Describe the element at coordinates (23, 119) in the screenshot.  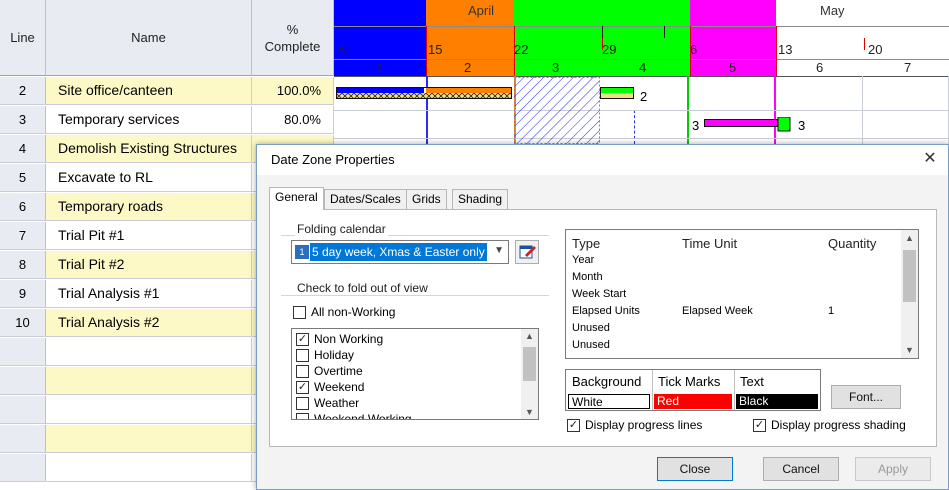
I see `line-number: 3` at that location.